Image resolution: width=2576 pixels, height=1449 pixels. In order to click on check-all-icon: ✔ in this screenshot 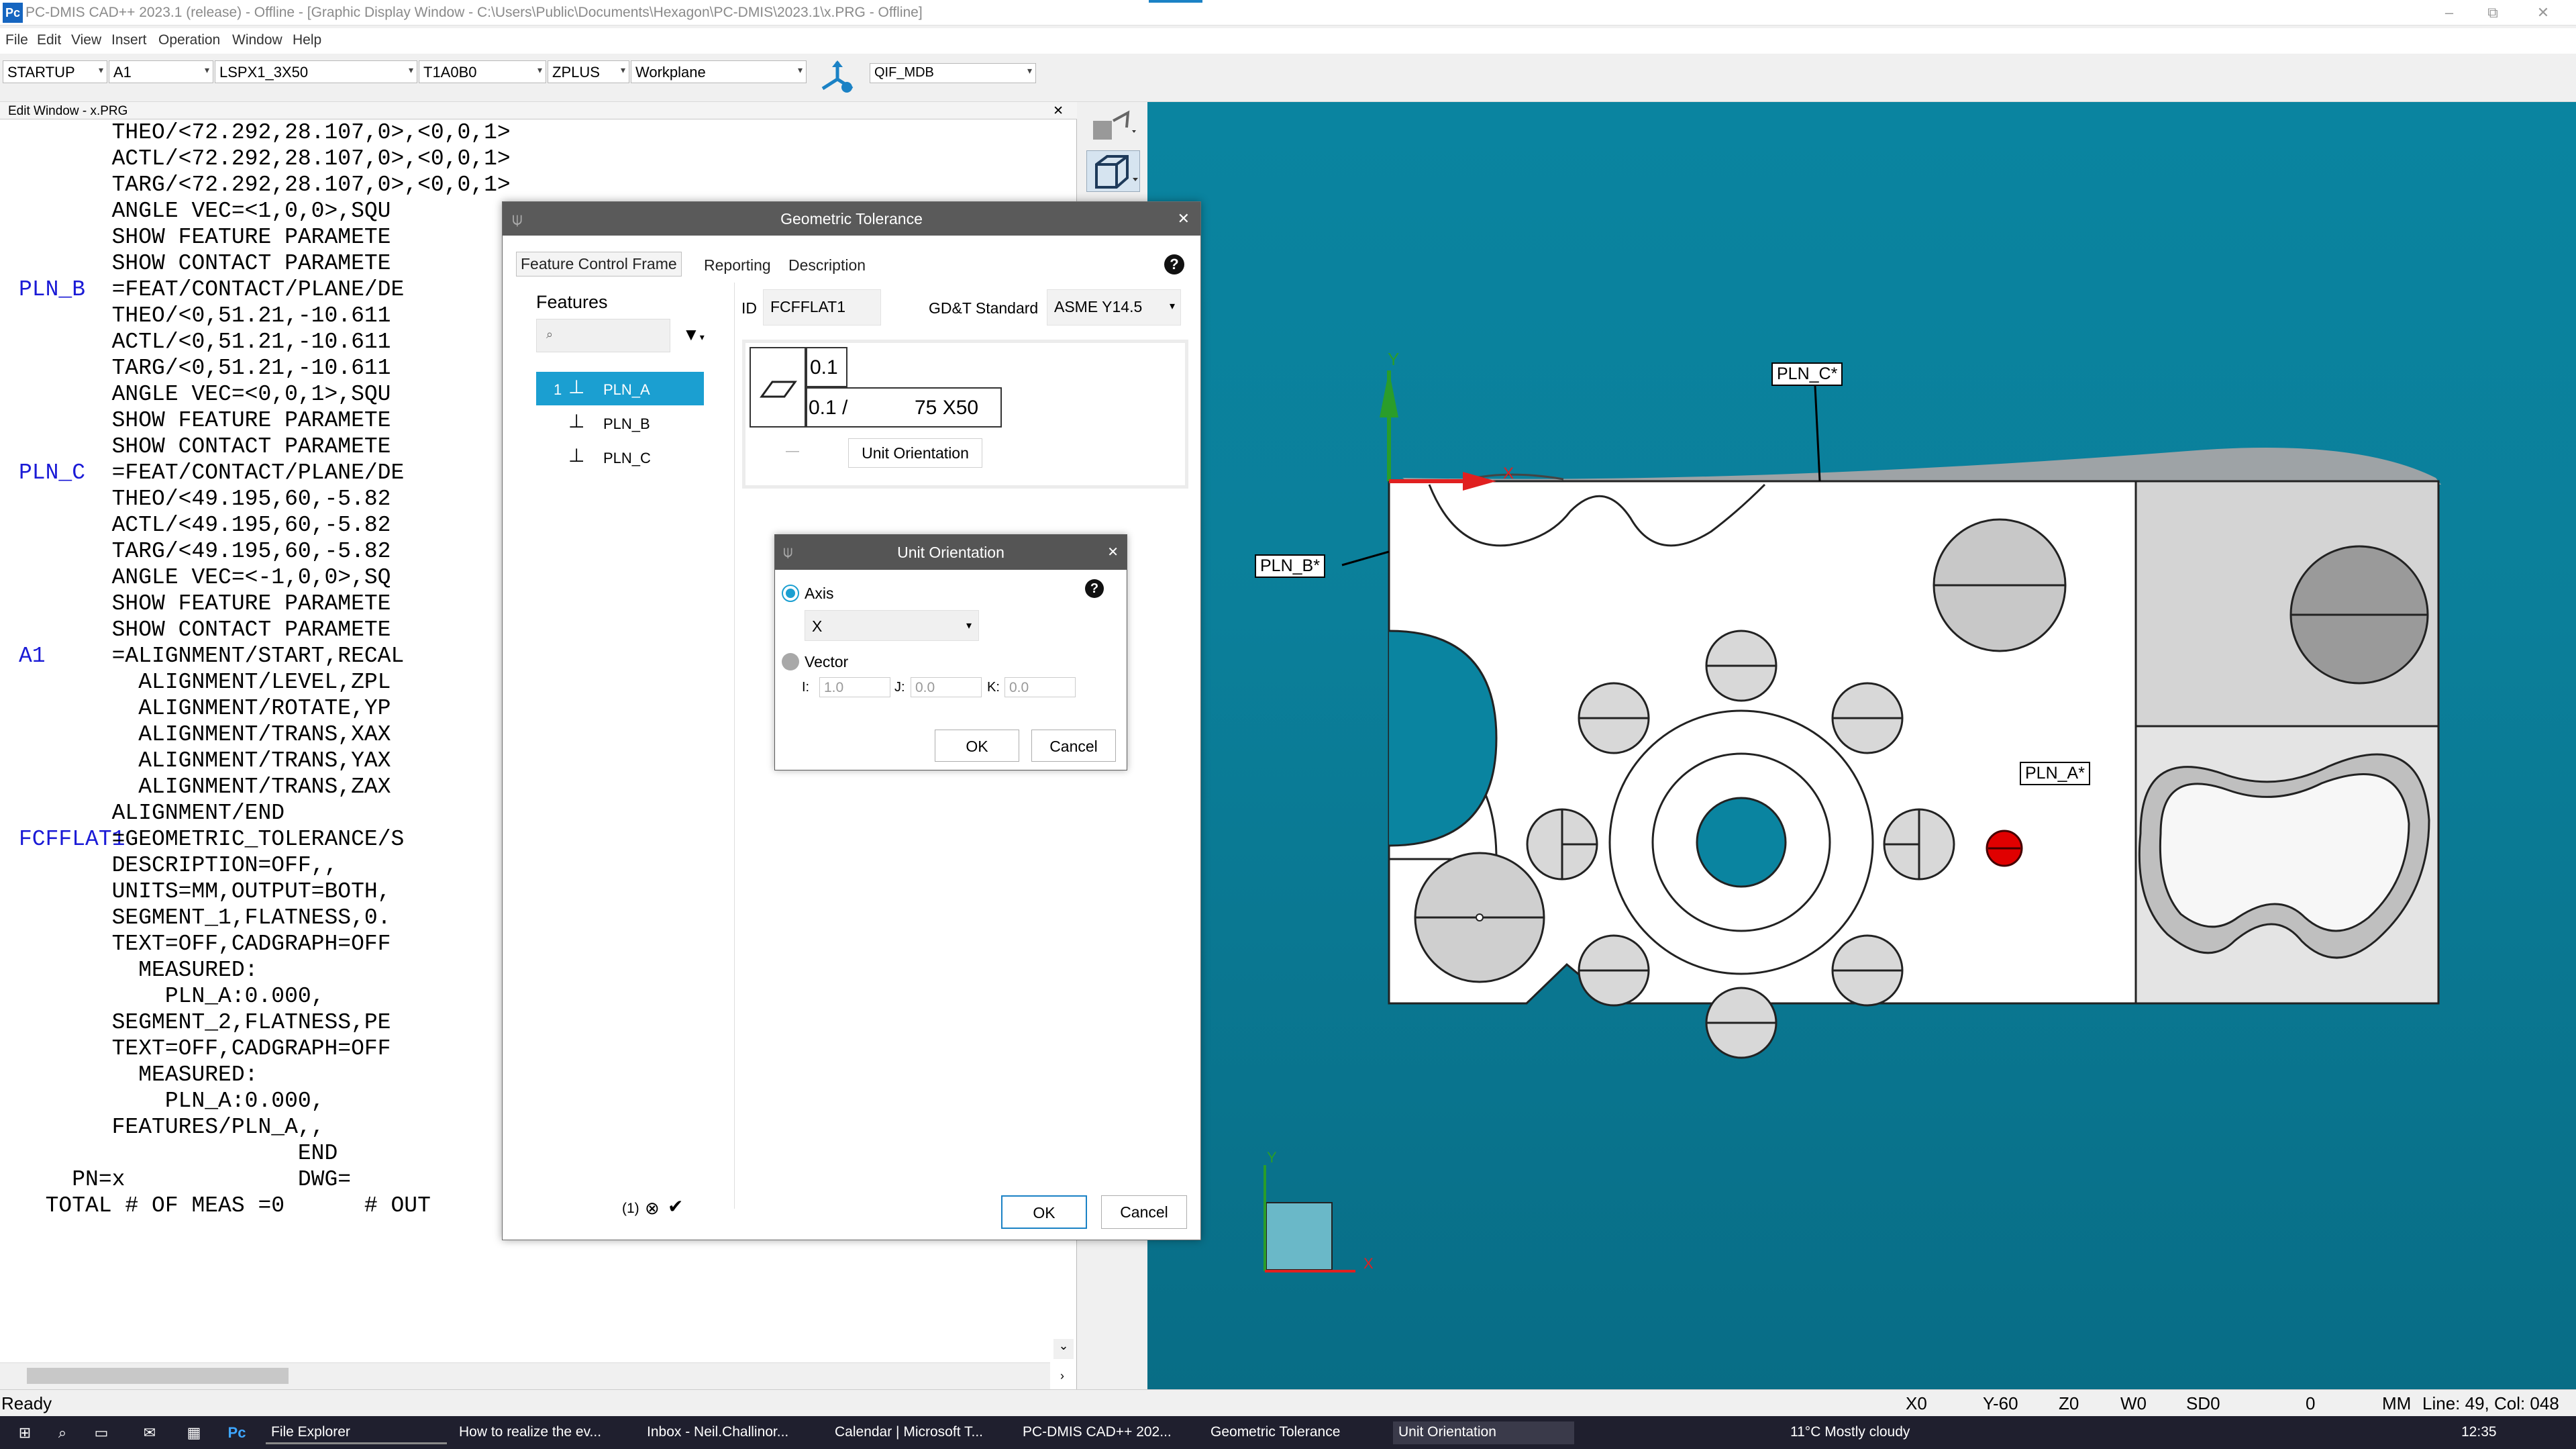, I will do `click(675, 1206)`.